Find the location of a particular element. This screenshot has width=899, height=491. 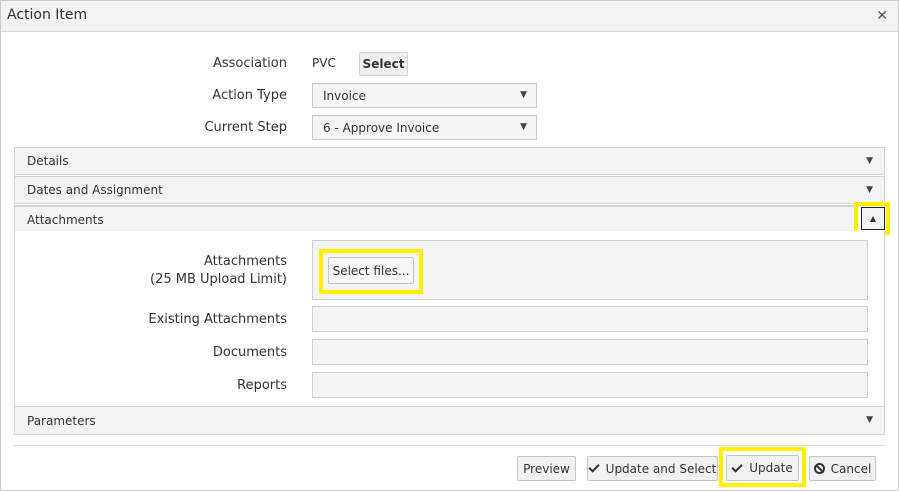

dialog-titlebar: Action Item ✕ is located at coordinates (449, 16).